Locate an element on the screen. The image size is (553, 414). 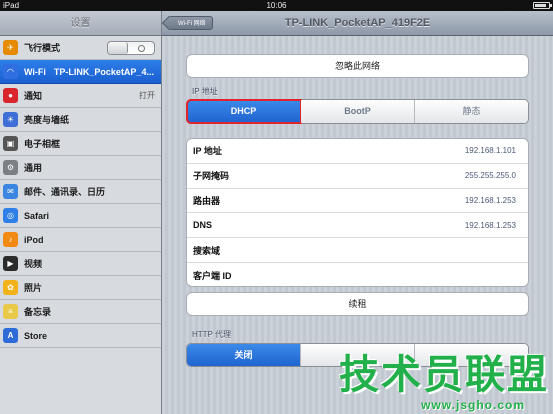
row-key: 客户端 ID is located at coordinates (212, 275).